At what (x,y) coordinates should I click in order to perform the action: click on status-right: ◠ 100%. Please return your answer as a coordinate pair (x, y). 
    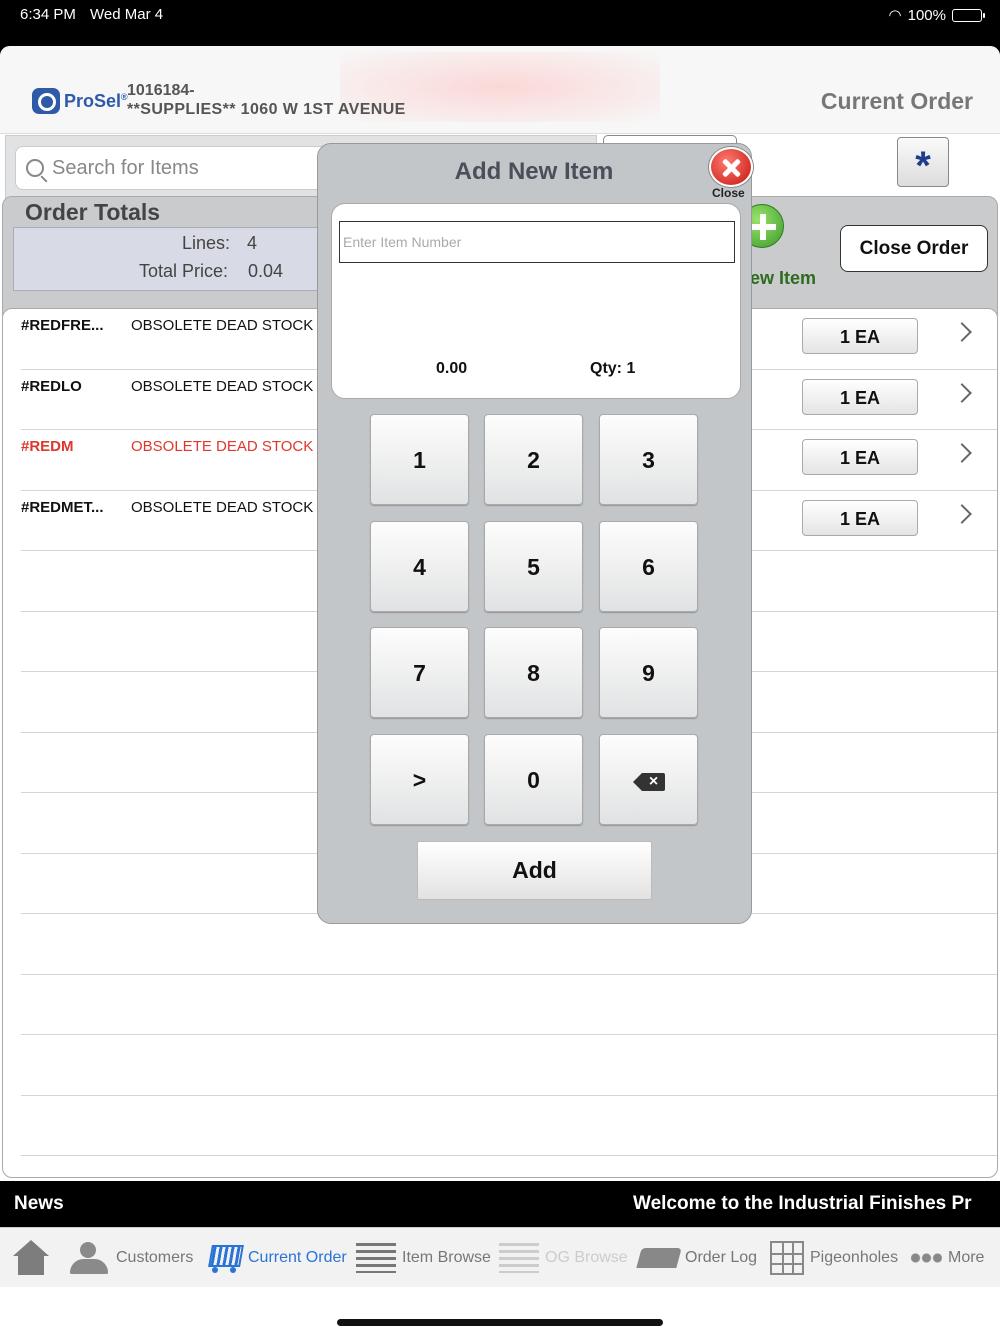
    Looking at the image, I should click on (936, 15).